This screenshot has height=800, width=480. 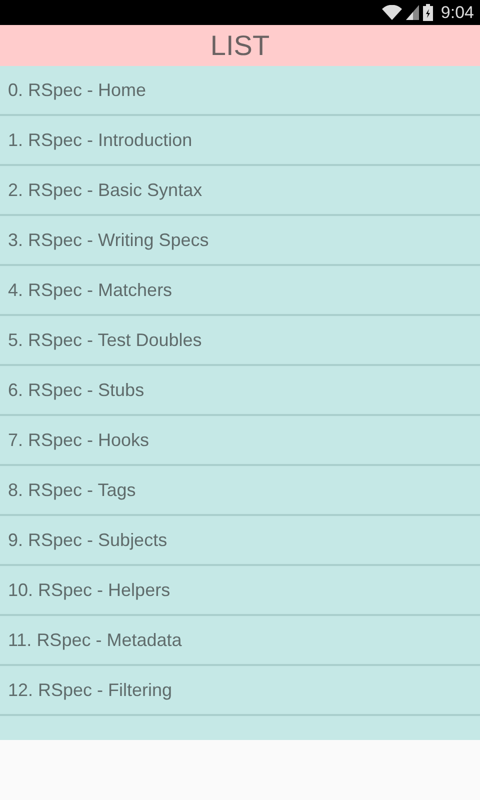 I want to click on wifi-icon, so click(x=392, y=12).